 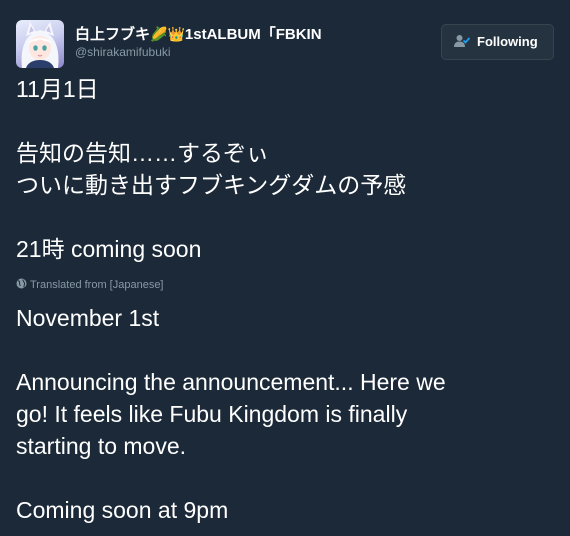 What do you see at coordinates (101, 446) in the screenshot?
I see `translated-text-line: starting to move.` at bounding box center [101, 446].